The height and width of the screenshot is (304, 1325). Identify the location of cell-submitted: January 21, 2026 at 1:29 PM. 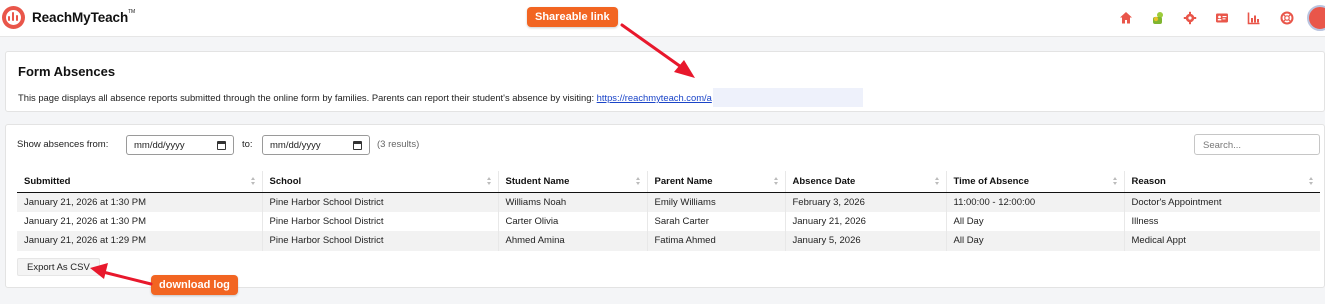
(140, 241).